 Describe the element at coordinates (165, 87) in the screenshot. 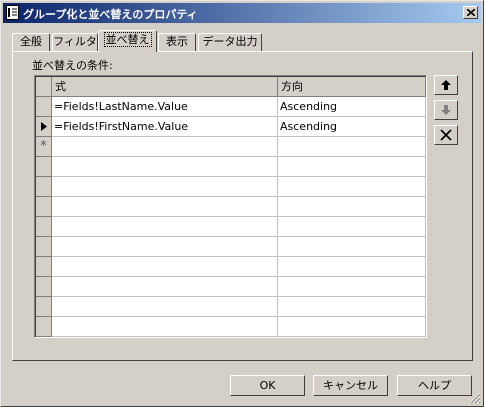

I see `column-header-expression: 式` at that location.